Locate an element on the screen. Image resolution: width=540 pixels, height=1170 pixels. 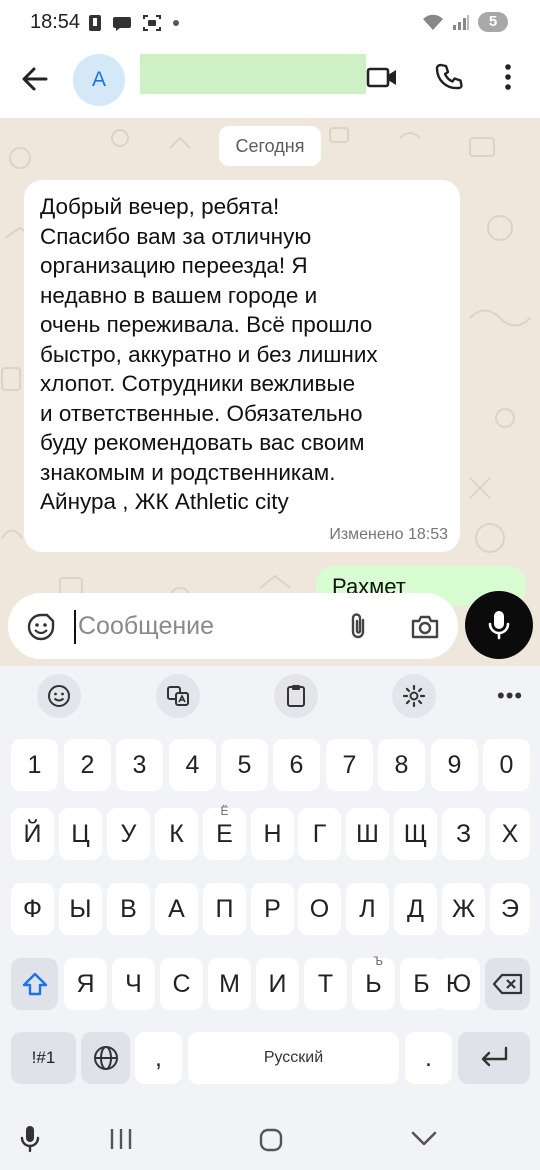
toolbar-more-icon: ••• is located at coordinates (510, 696).